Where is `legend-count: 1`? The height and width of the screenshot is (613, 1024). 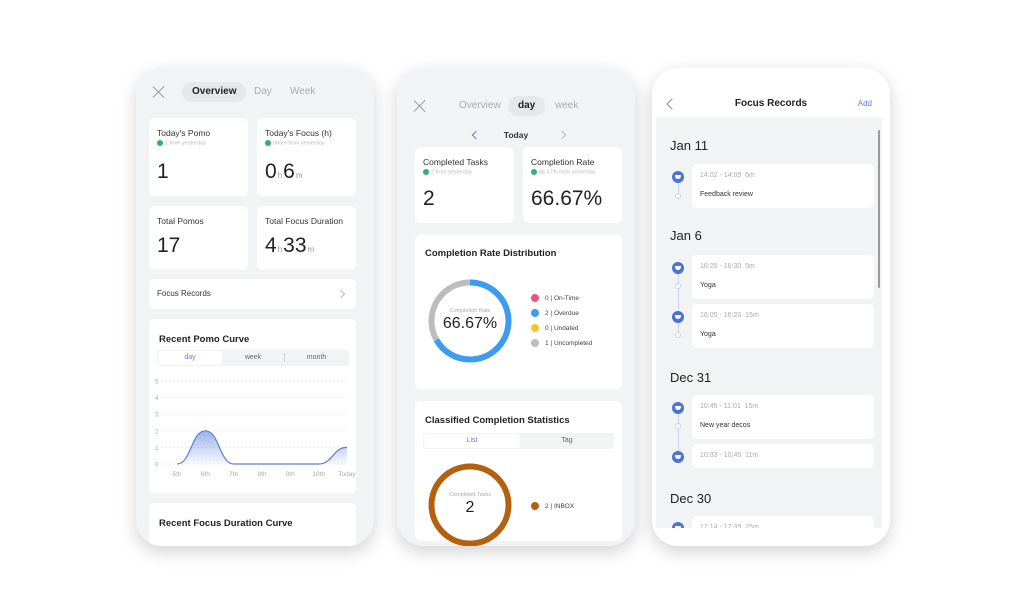
legend-count: 1 is located at coordinates (547, 343).